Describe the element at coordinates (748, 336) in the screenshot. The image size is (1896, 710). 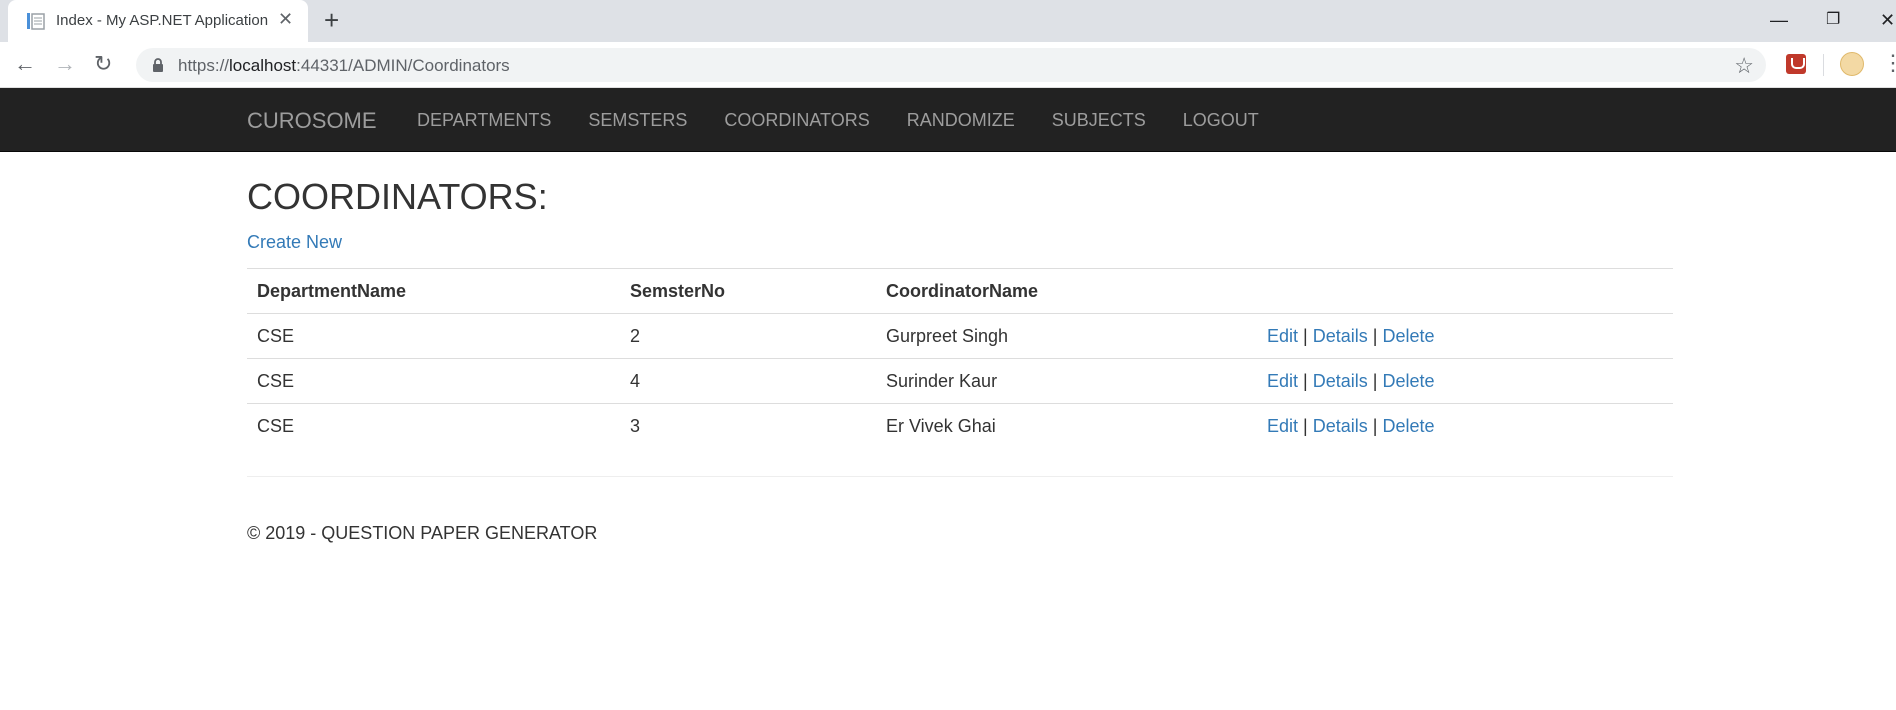
I see `cell-semester: 2` at that location.